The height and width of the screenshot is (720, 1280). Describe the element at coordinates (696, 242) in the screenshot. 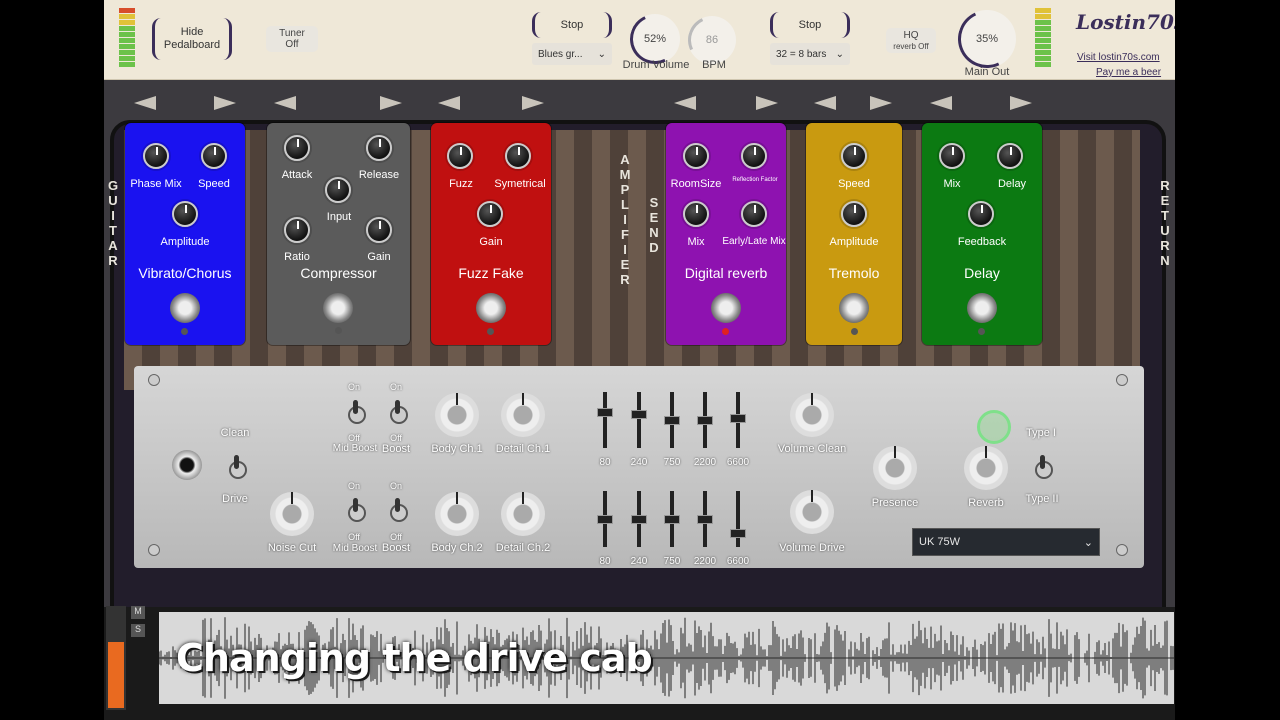

I see `mix-label: Mix` at that location.